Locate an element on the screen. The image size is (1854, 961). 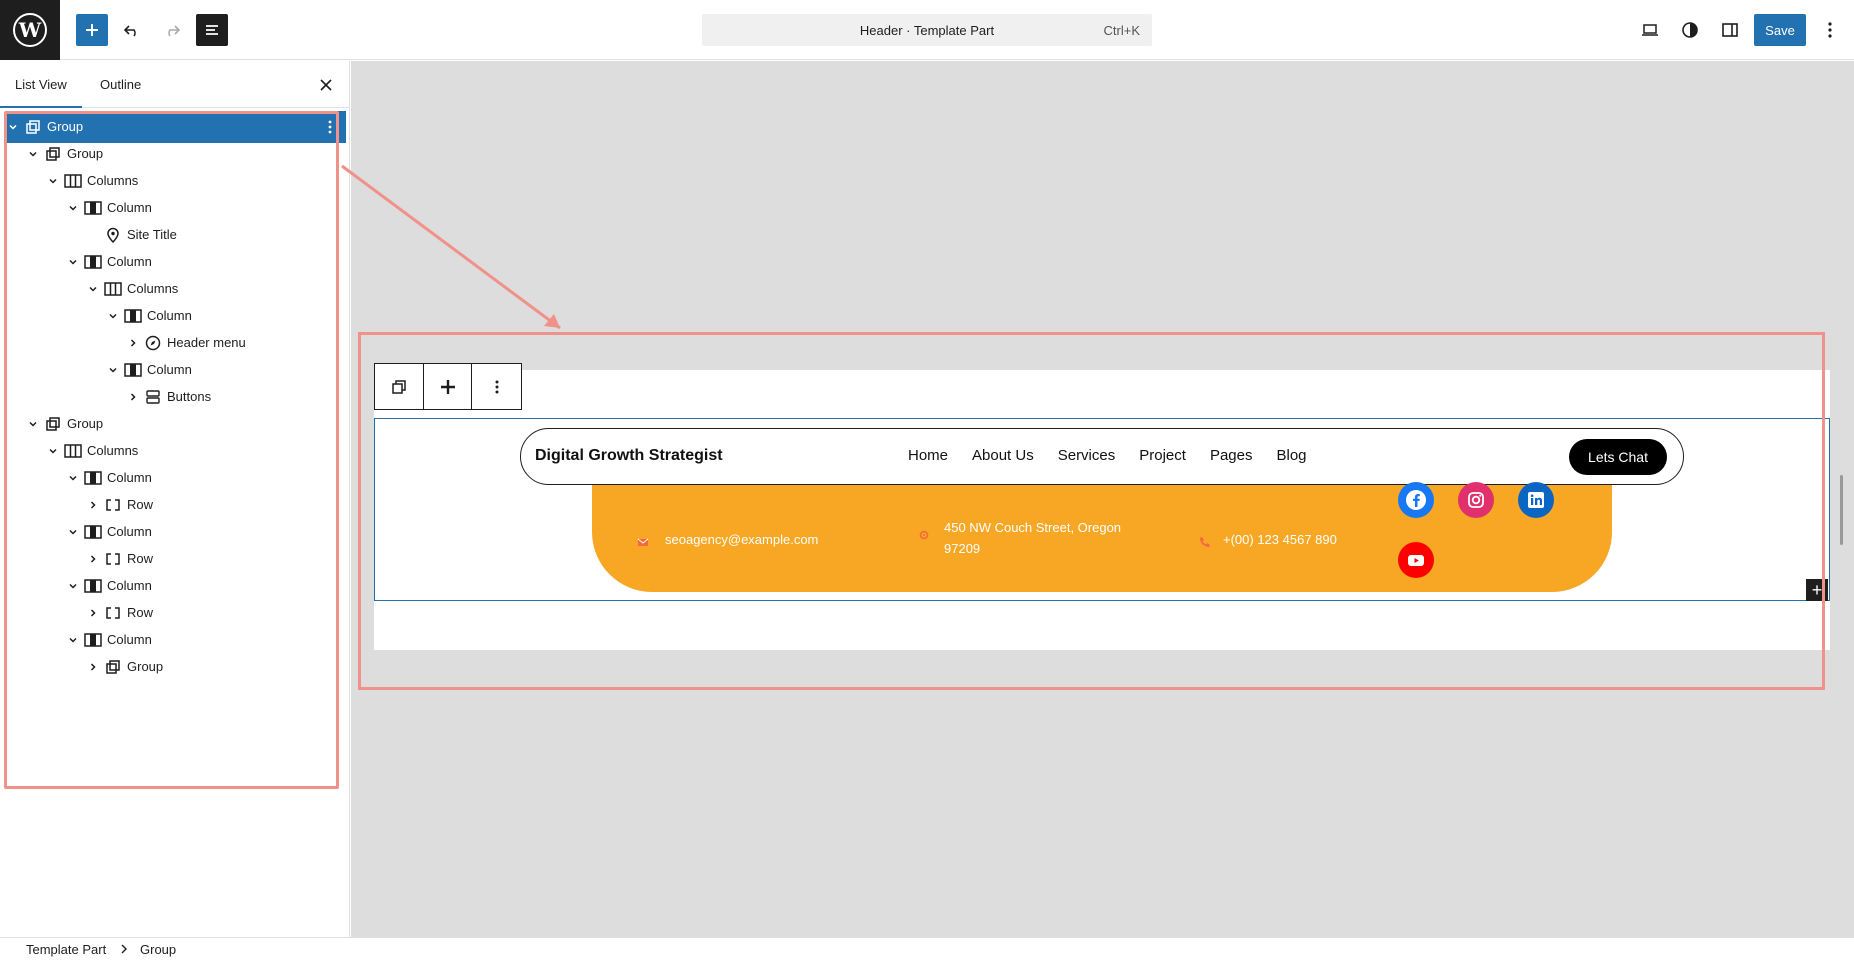
tab-outline: Outline is located at coordinates (120, 84).